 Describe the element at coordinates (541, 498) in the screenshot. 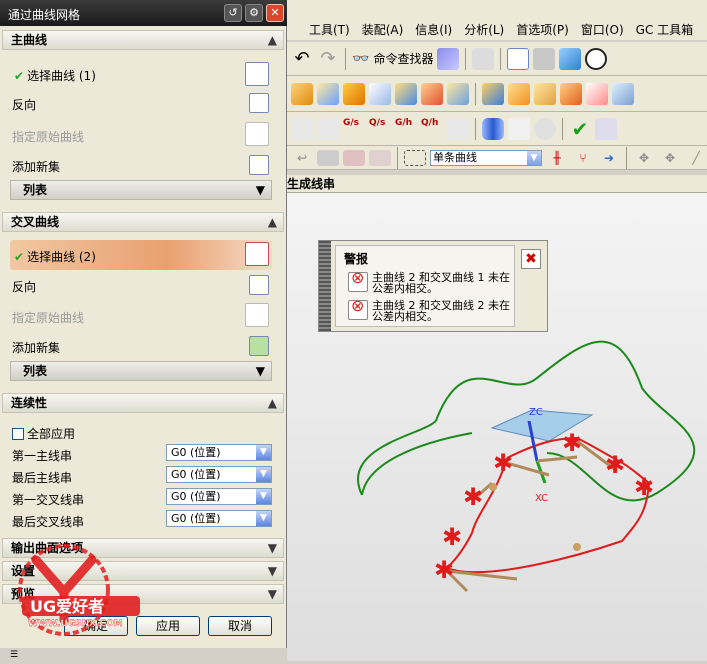

I see `xc-axis-label: XC` at that location.